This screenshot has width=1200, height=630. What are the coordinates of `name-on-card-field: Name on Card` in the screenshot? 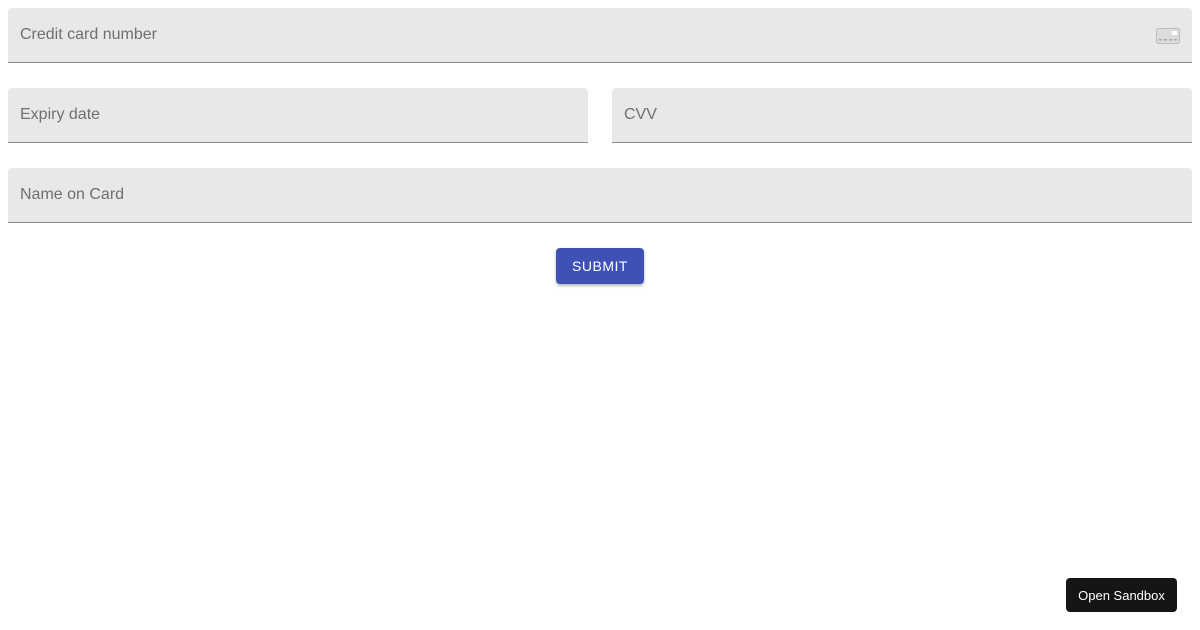 It's located at (600, 195).